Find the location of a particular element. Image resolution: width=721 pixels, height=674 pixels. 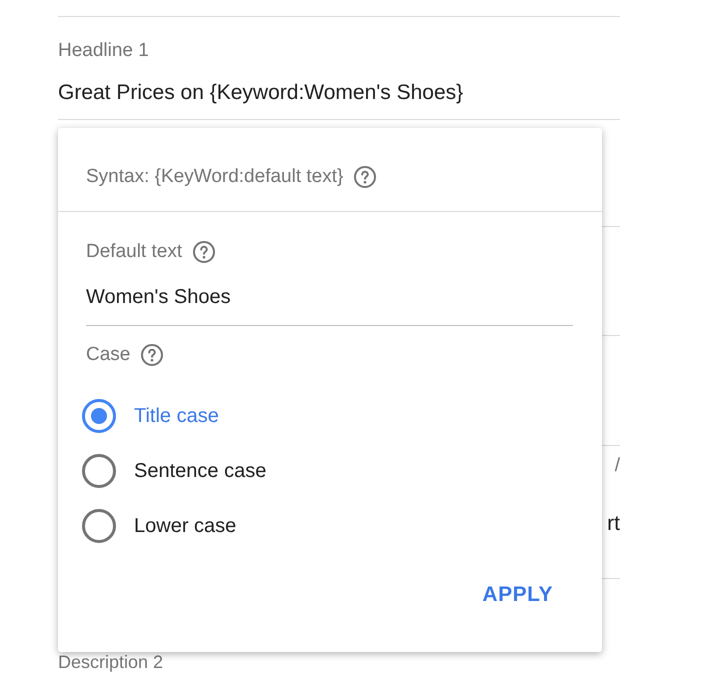

radio-label: Lower case is located at coordinates (185, 525).